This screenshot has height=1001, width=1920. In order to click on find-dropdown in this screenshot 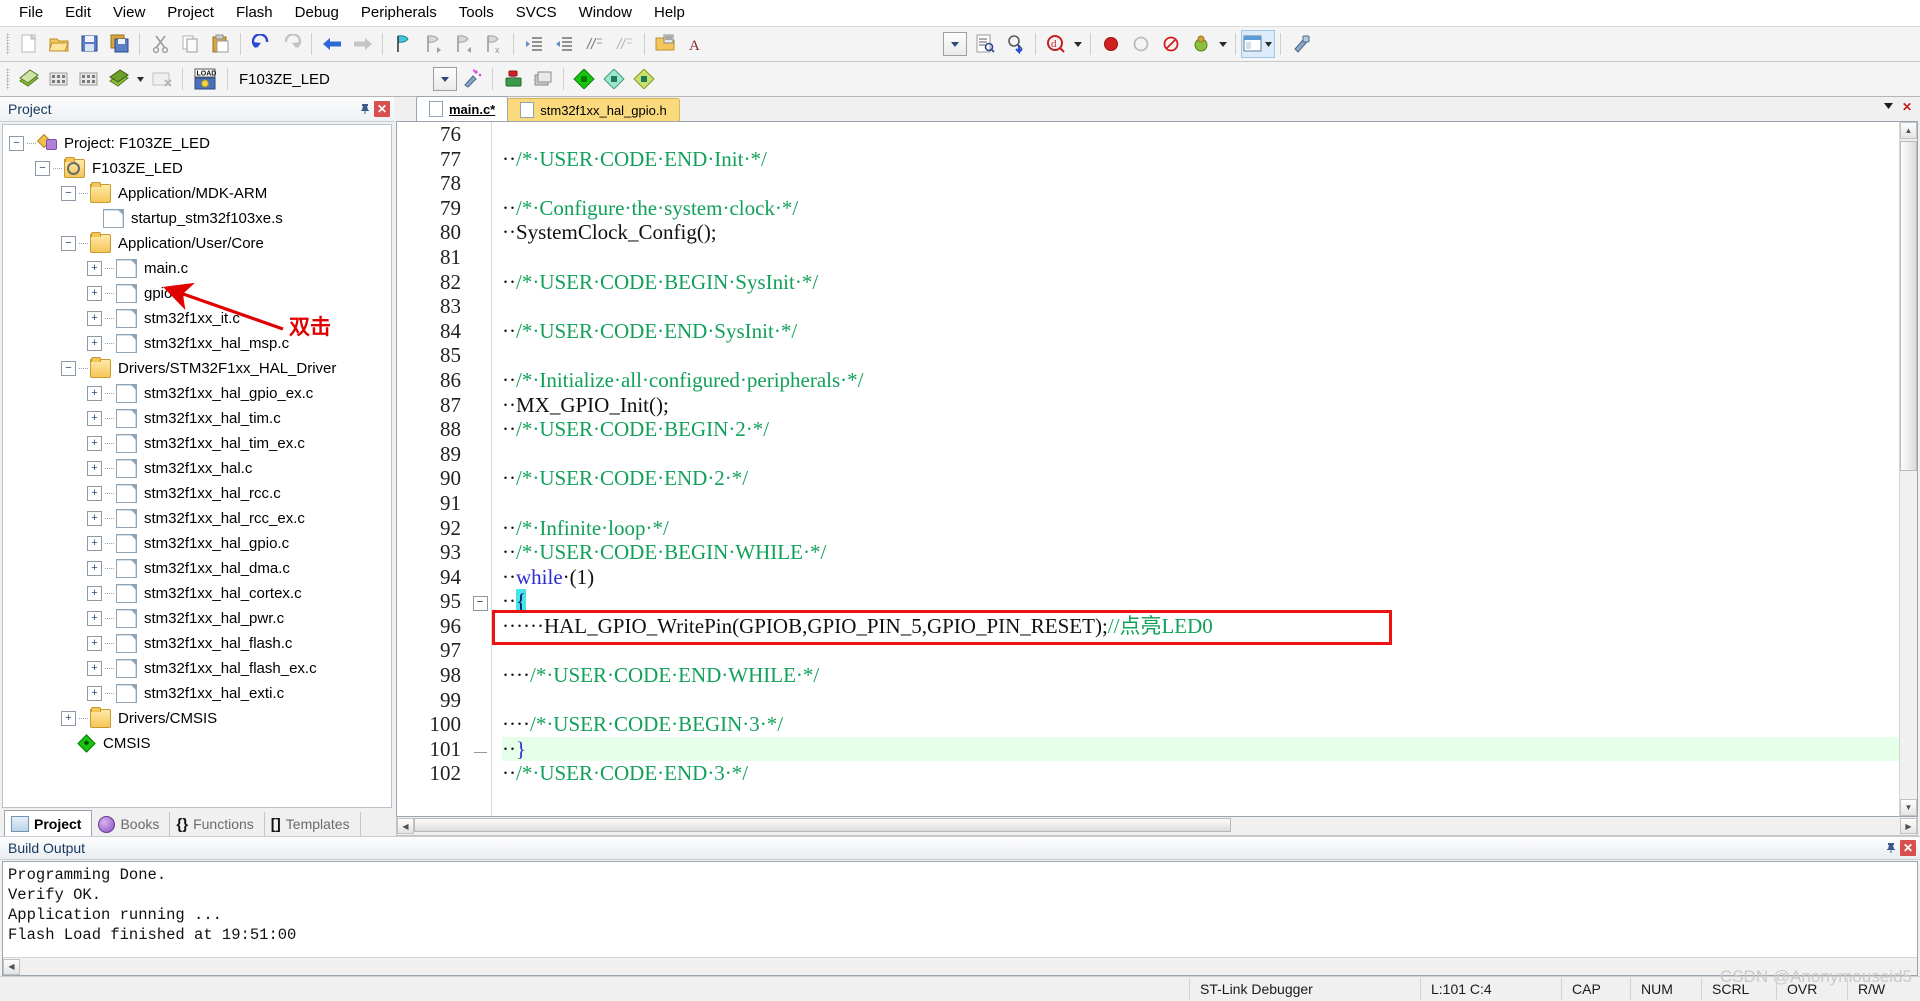, I will do `click(955, 44)`.